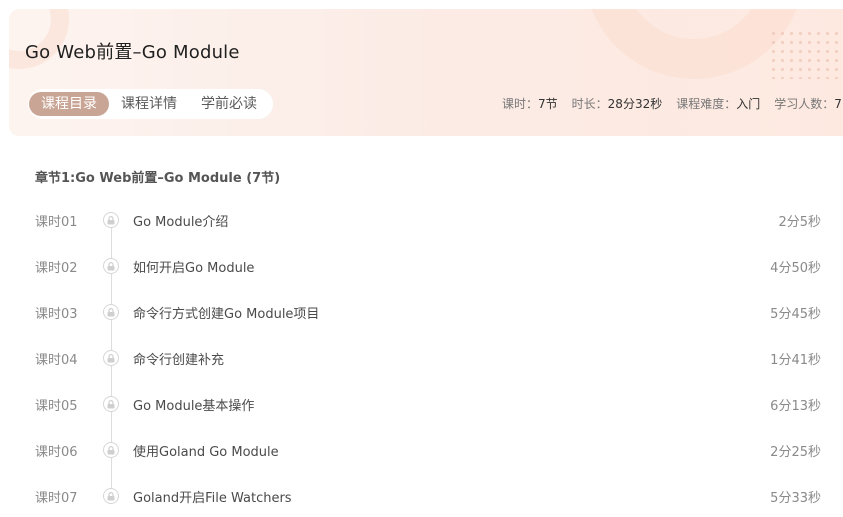 This screenshot has height=517, width=843. What do you see at coordinates (421, 404) in the screenshot?
I see `lesson-row: 课时05 Go Module基本操作 6分13秒` at bounding box center [421, 404].